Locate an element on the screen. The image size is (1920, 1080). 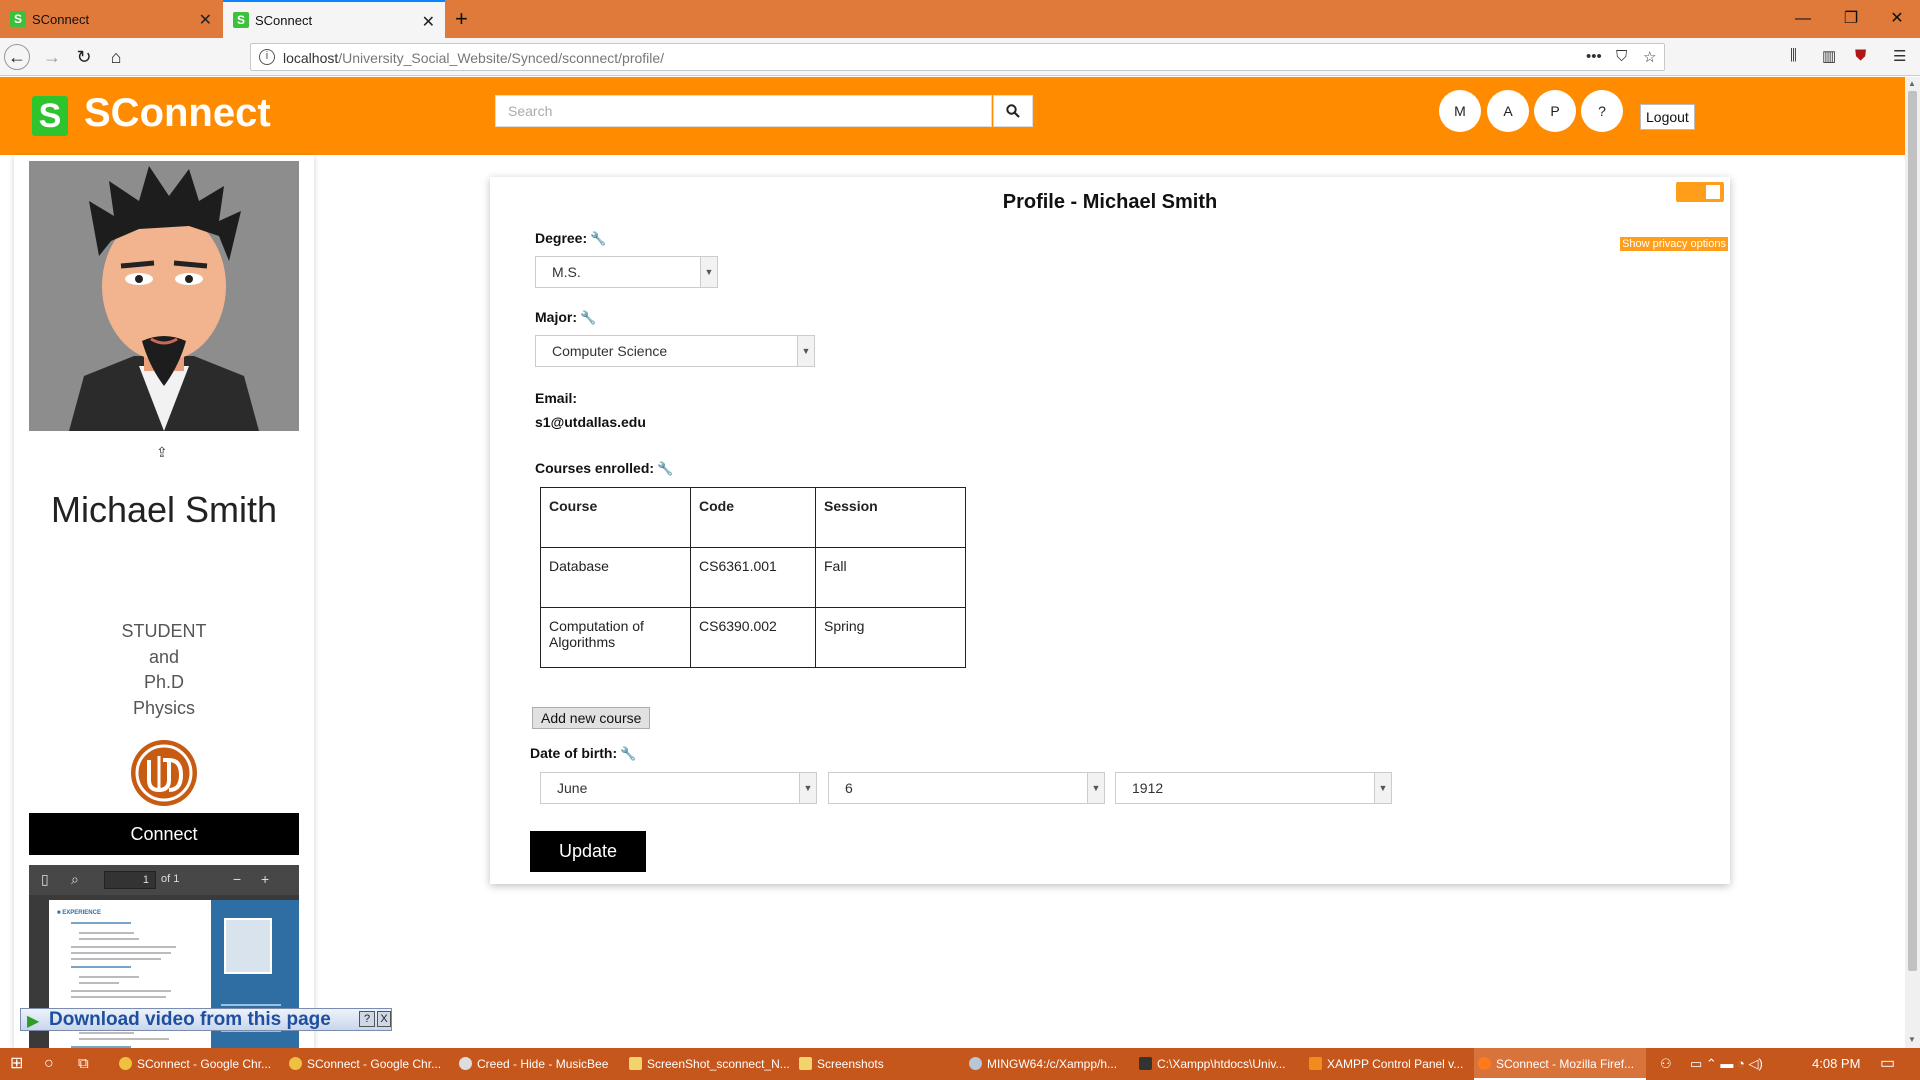
role-line: Ph.D is located at coordinates (164, 682).